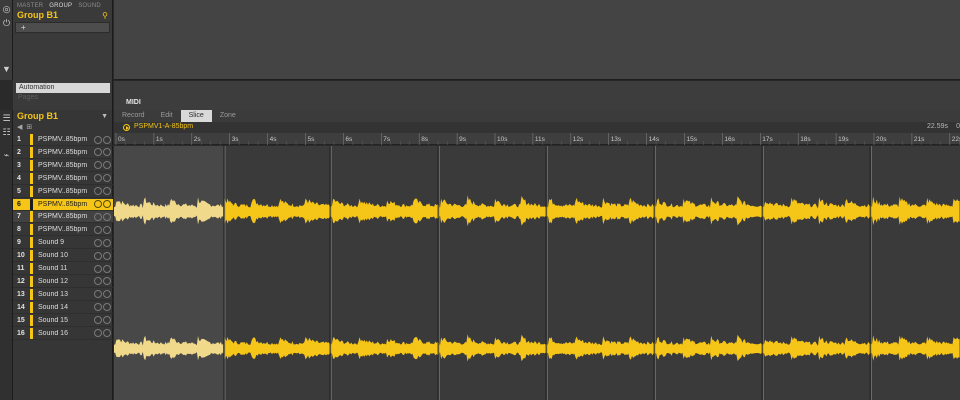  What do you see at coordinates (19, 127) in the screenshot?
I see `back-arrow-icon: ◀` at bounding box center [19, 127].